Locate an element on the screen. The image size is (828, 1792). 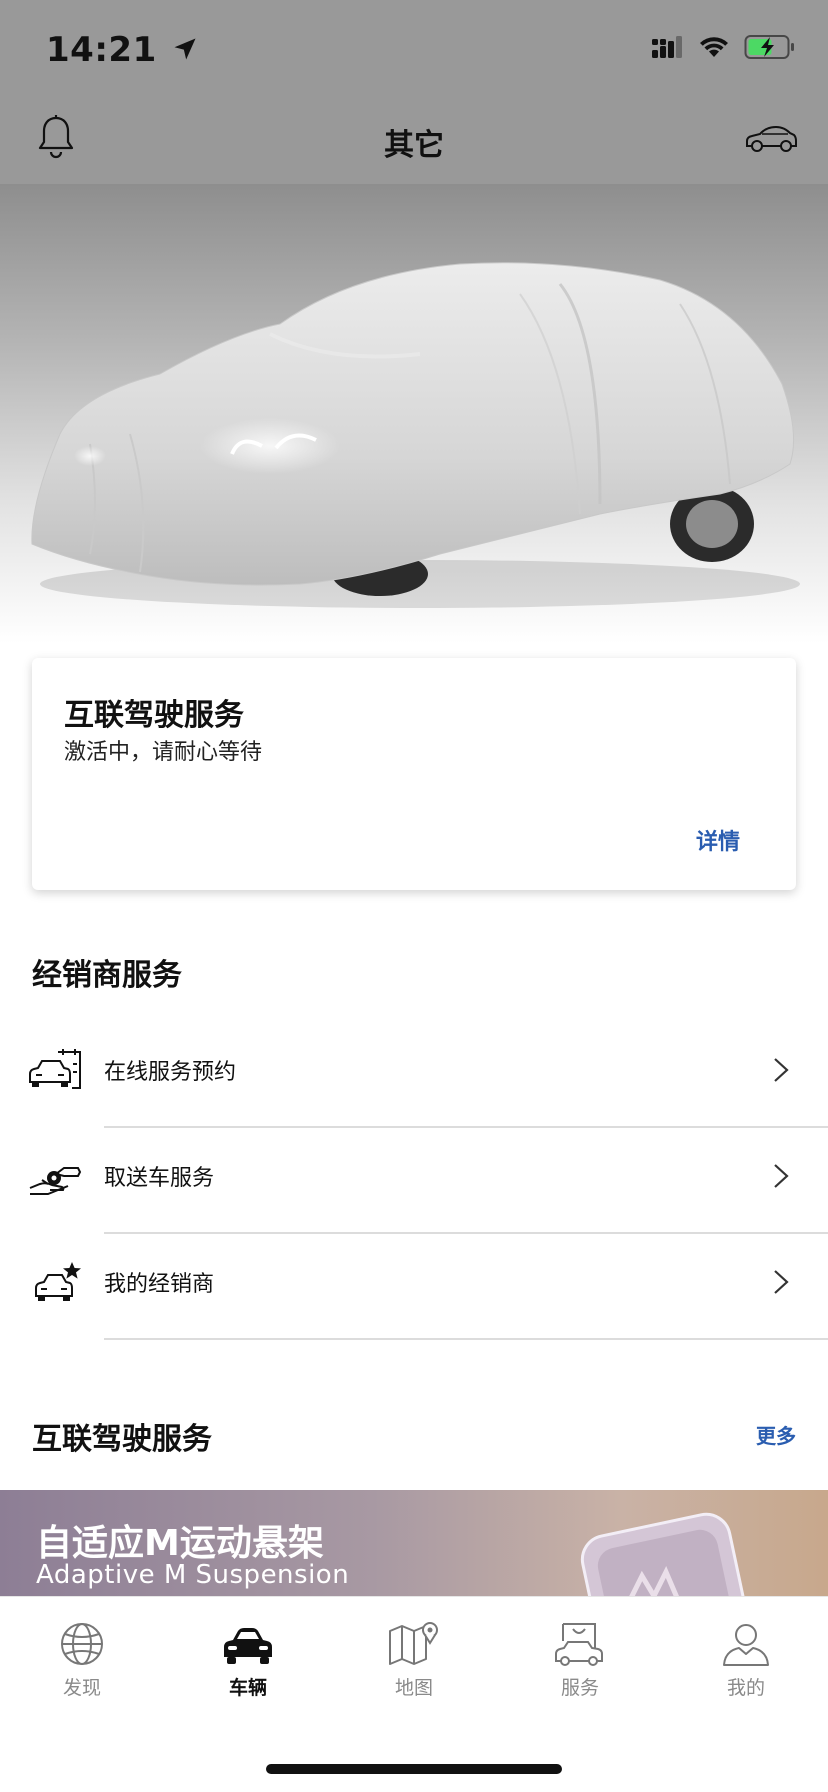
top-header: 其它 is located at coordinates (414, 140).